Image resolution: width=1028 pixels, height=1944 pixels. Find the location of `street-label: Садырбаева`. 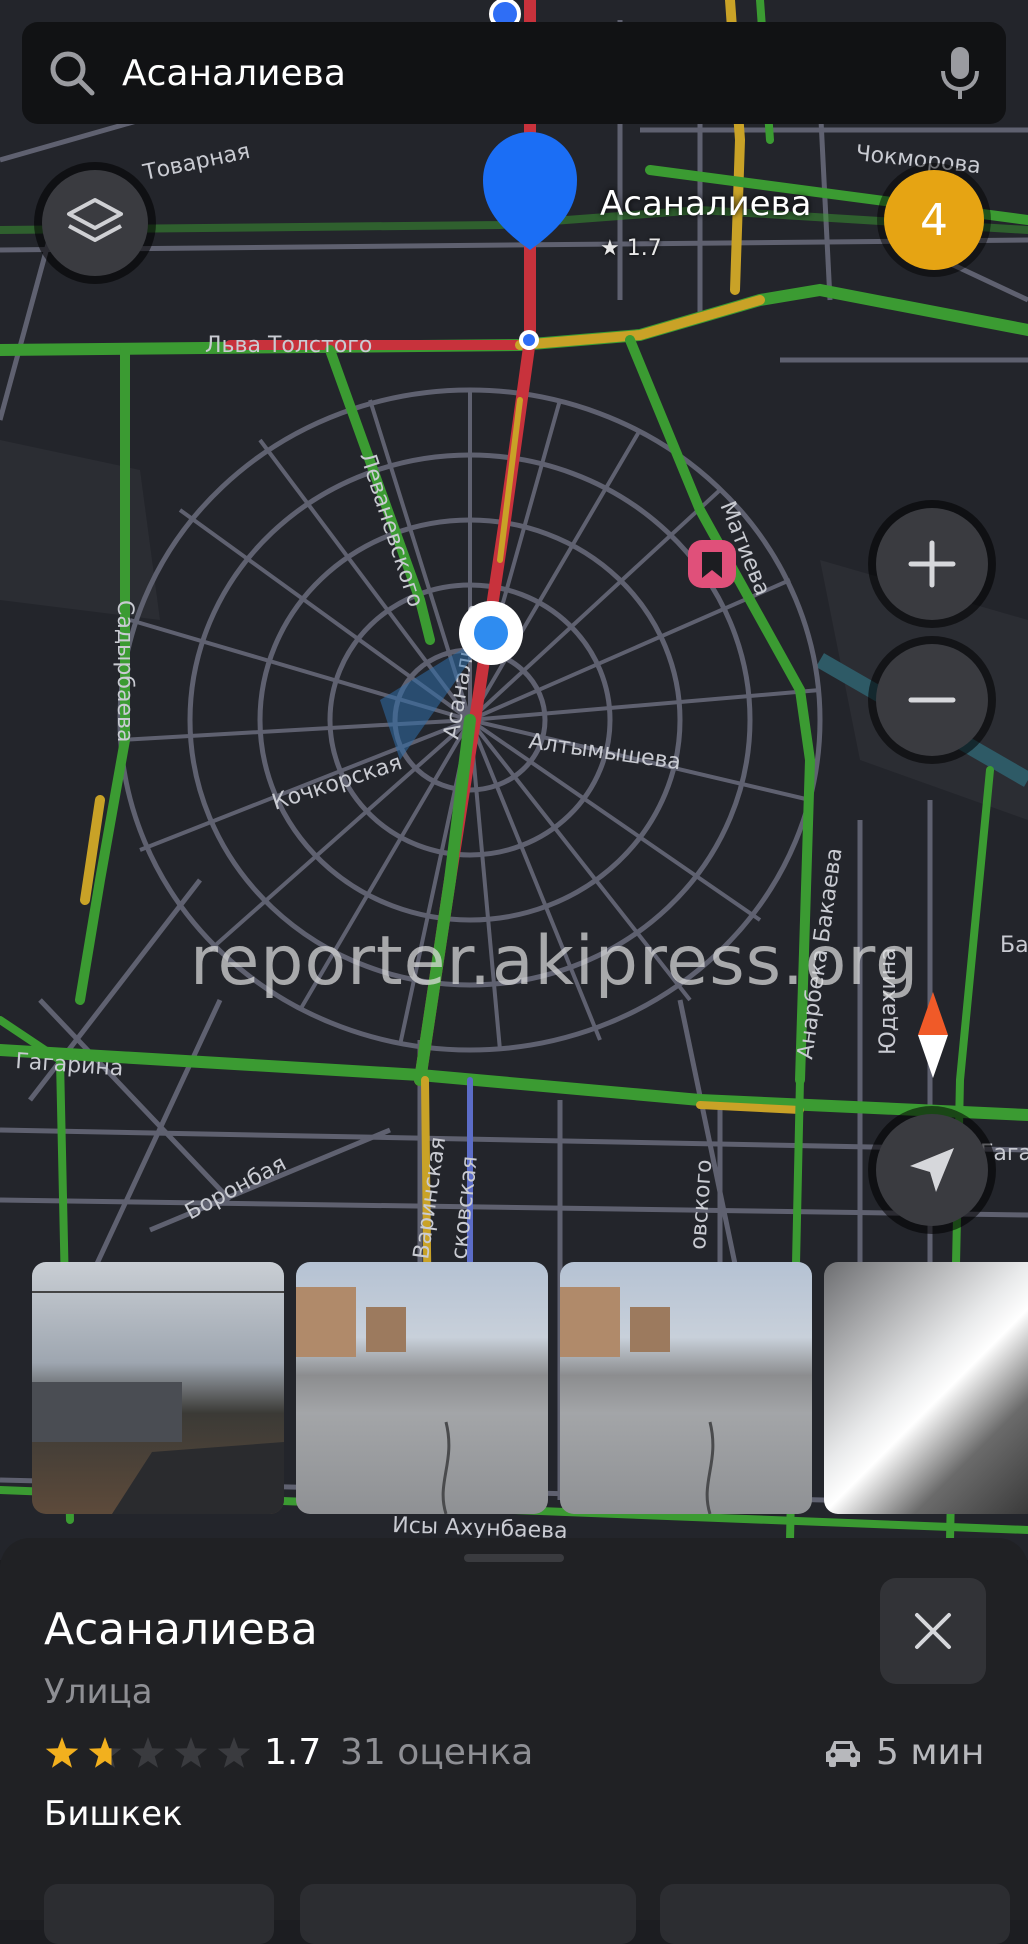

street-label: Садырбаева is located at coordinates (124, 671).